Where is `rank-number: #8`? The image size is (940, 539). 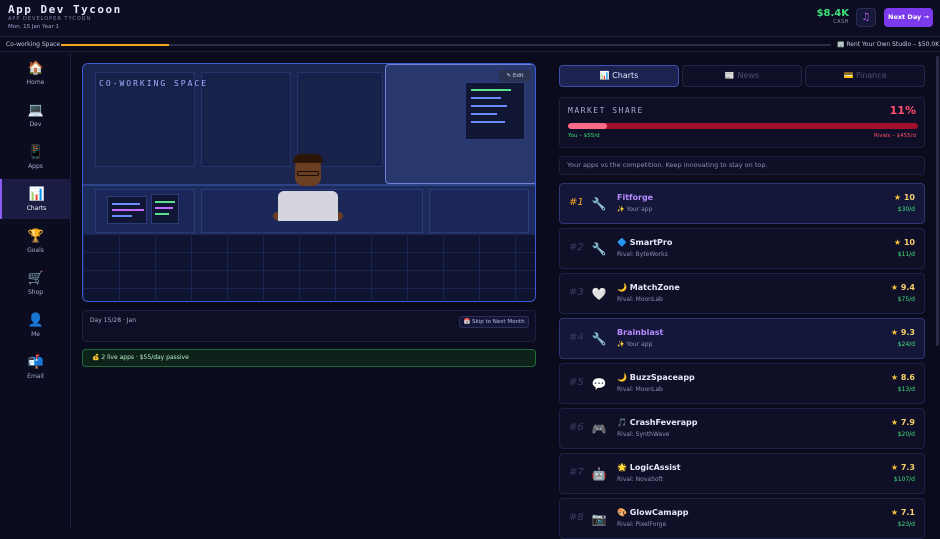 rank-number: #8 is located at coordinates (576, 517).